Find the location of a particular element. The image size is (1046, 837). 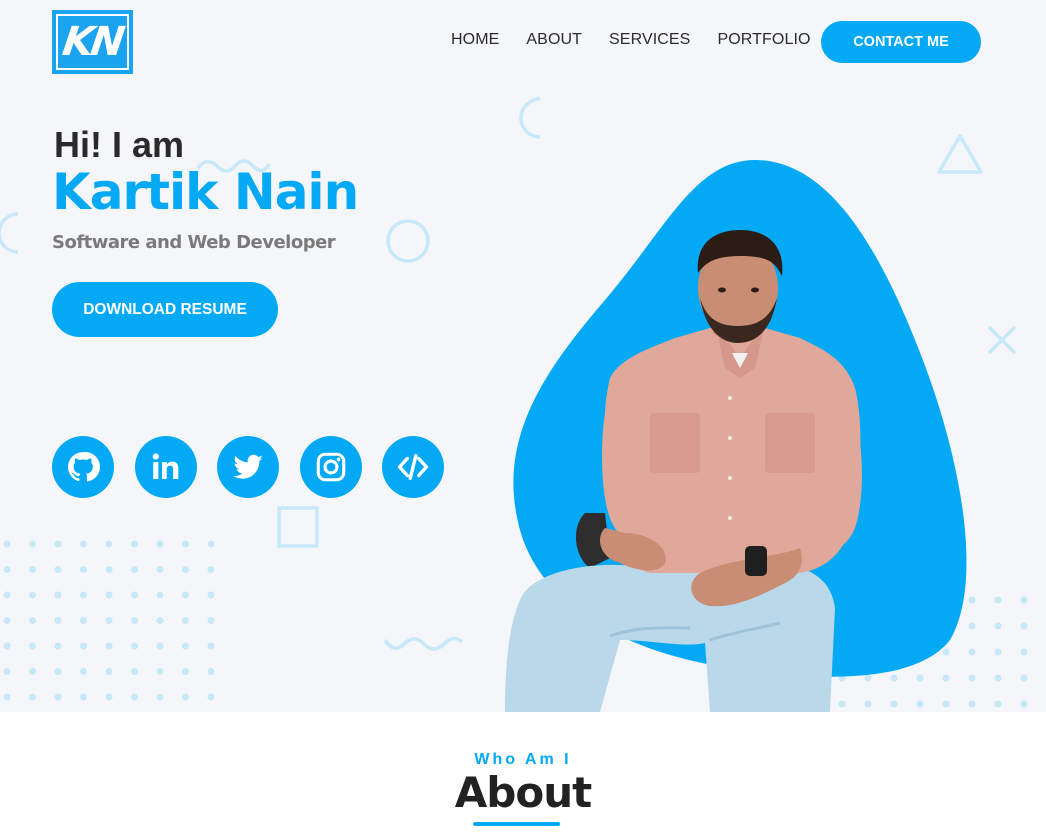

decor-arc-top is located at coordinates (530, 118).